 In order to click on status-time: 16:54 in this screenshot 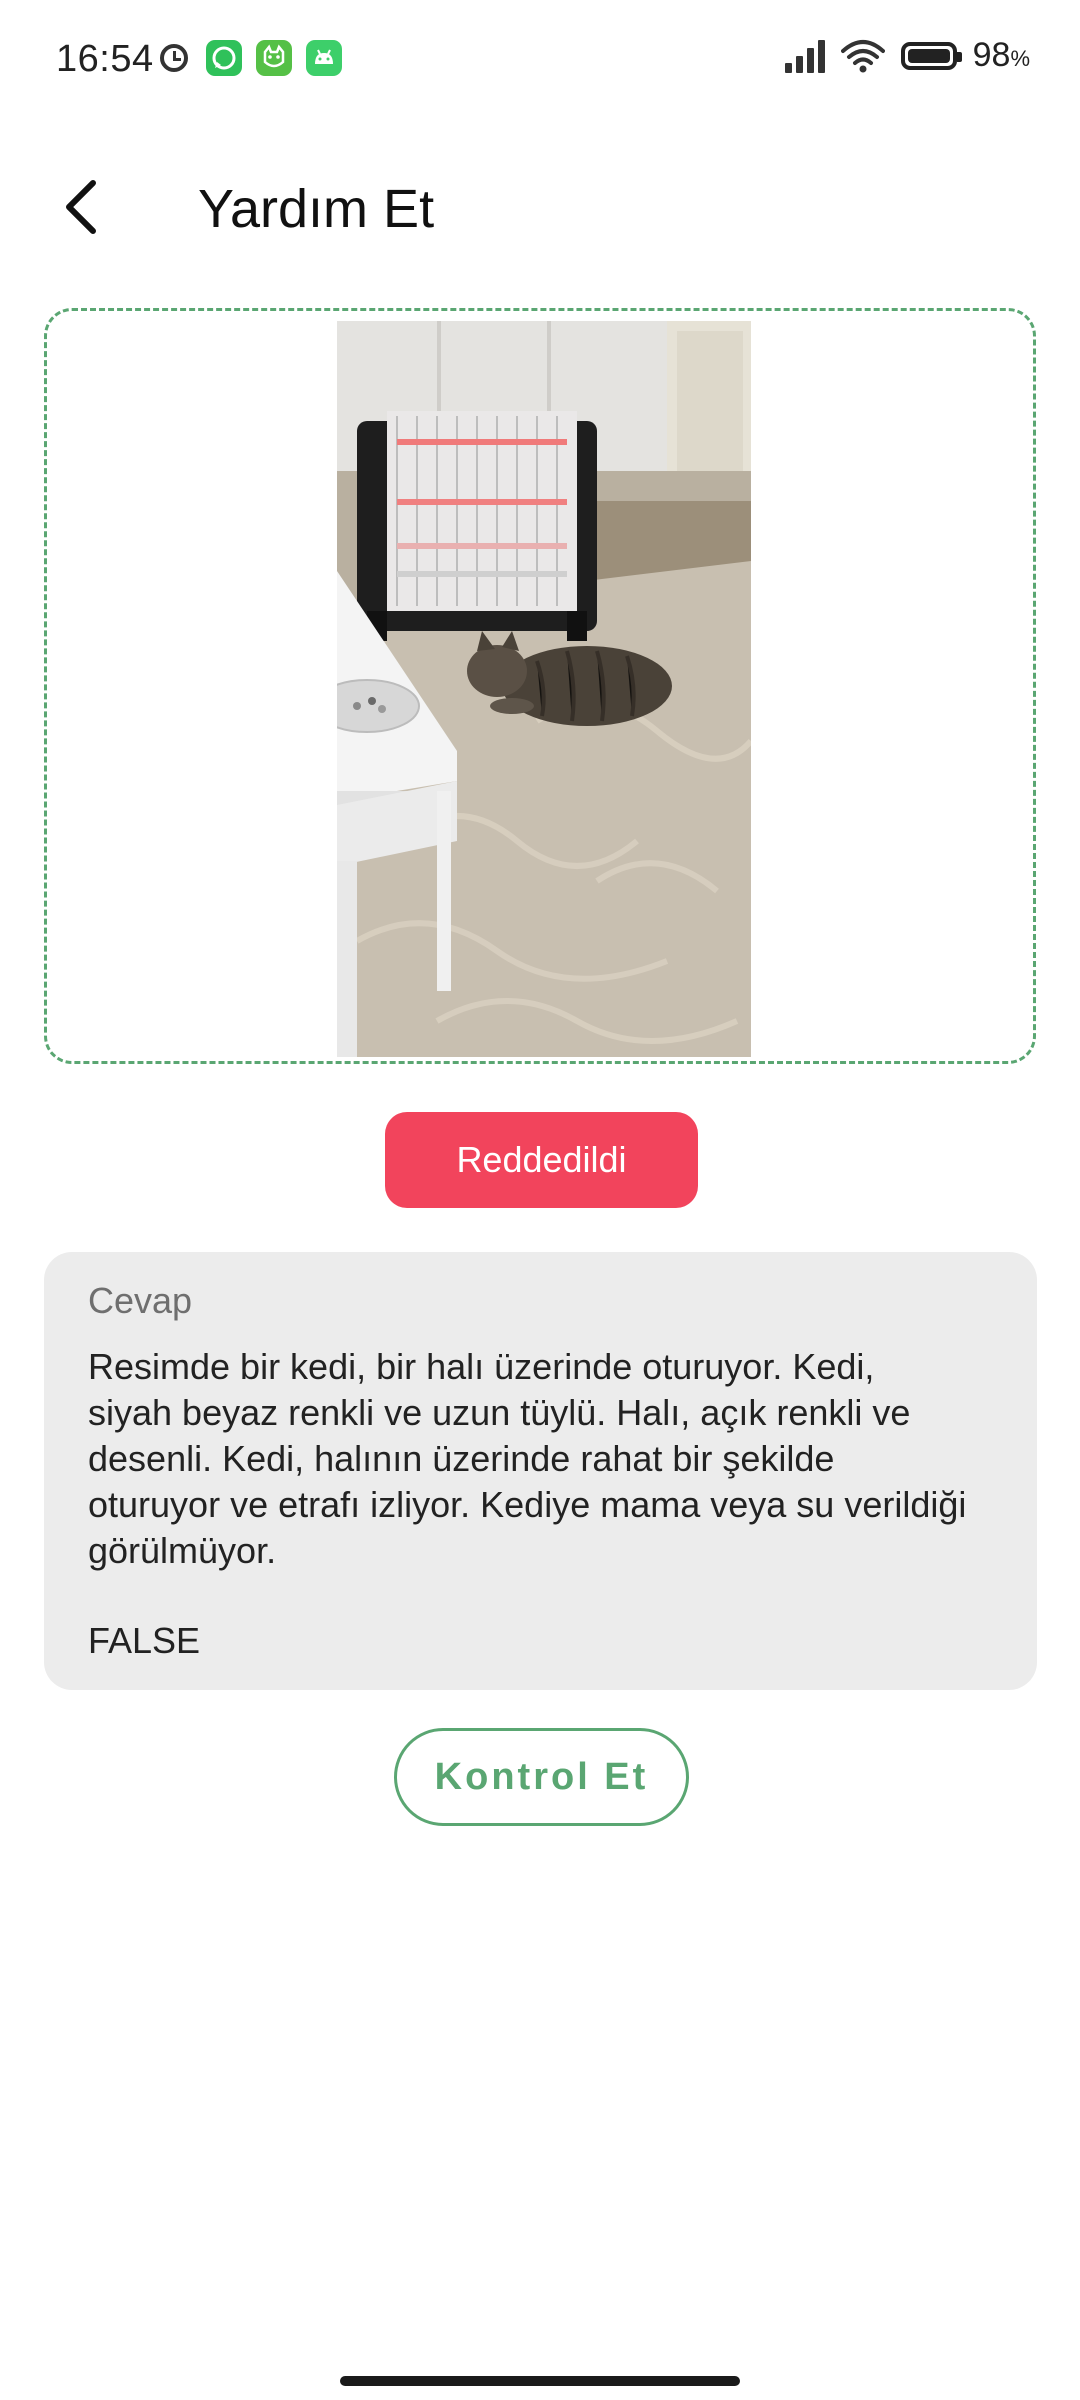, I will do `click(105, 59)`.